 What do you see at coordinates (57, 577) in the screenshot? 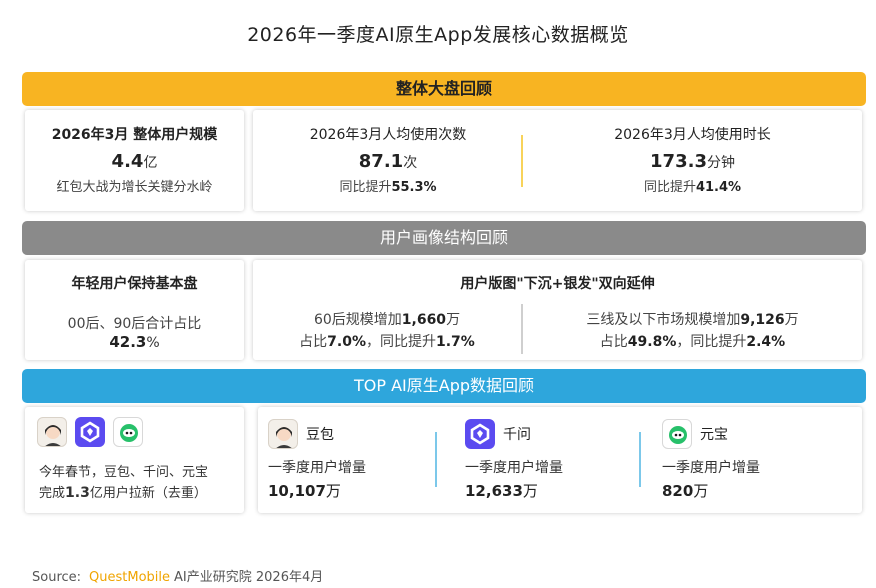
I see `source-label: Source:` at bounding box center [57, 577].